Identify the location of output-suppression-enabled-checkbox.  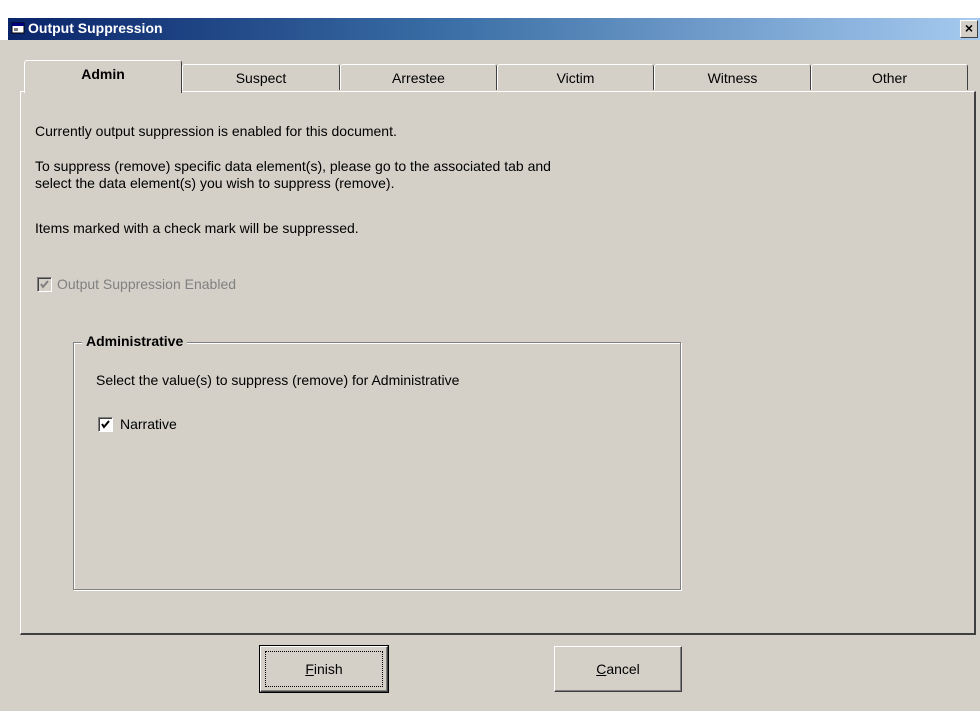
(44, 284).